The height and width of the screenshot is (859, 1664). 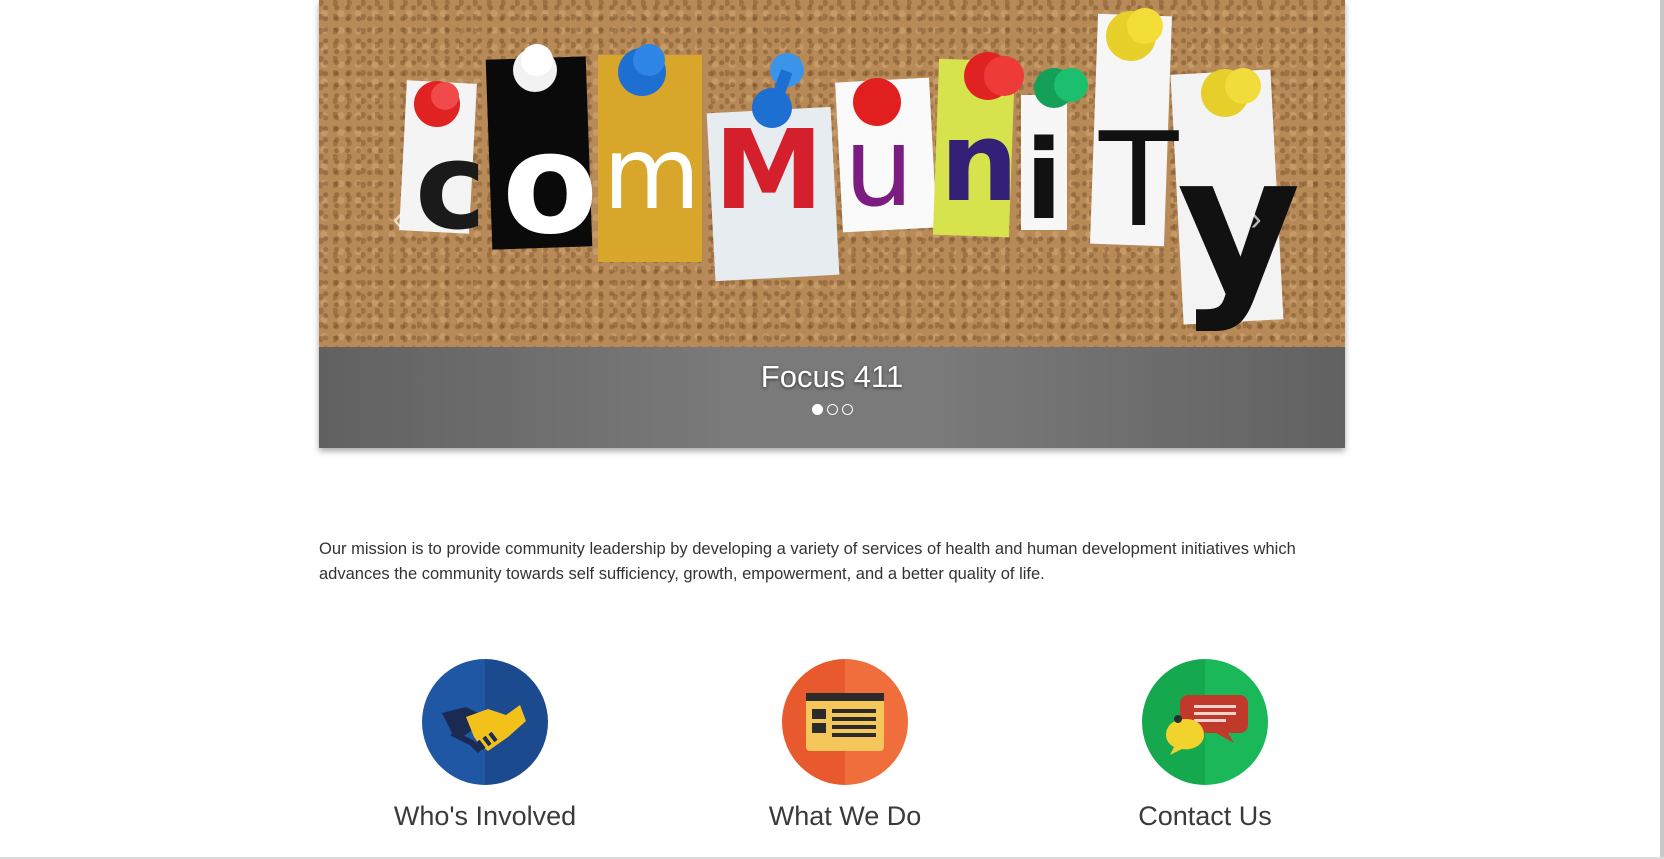 What do you see at coordinates (832, 376) in the screenshot?
I see `carousel-caption: Focus 411` at bounding box center [832, 376].